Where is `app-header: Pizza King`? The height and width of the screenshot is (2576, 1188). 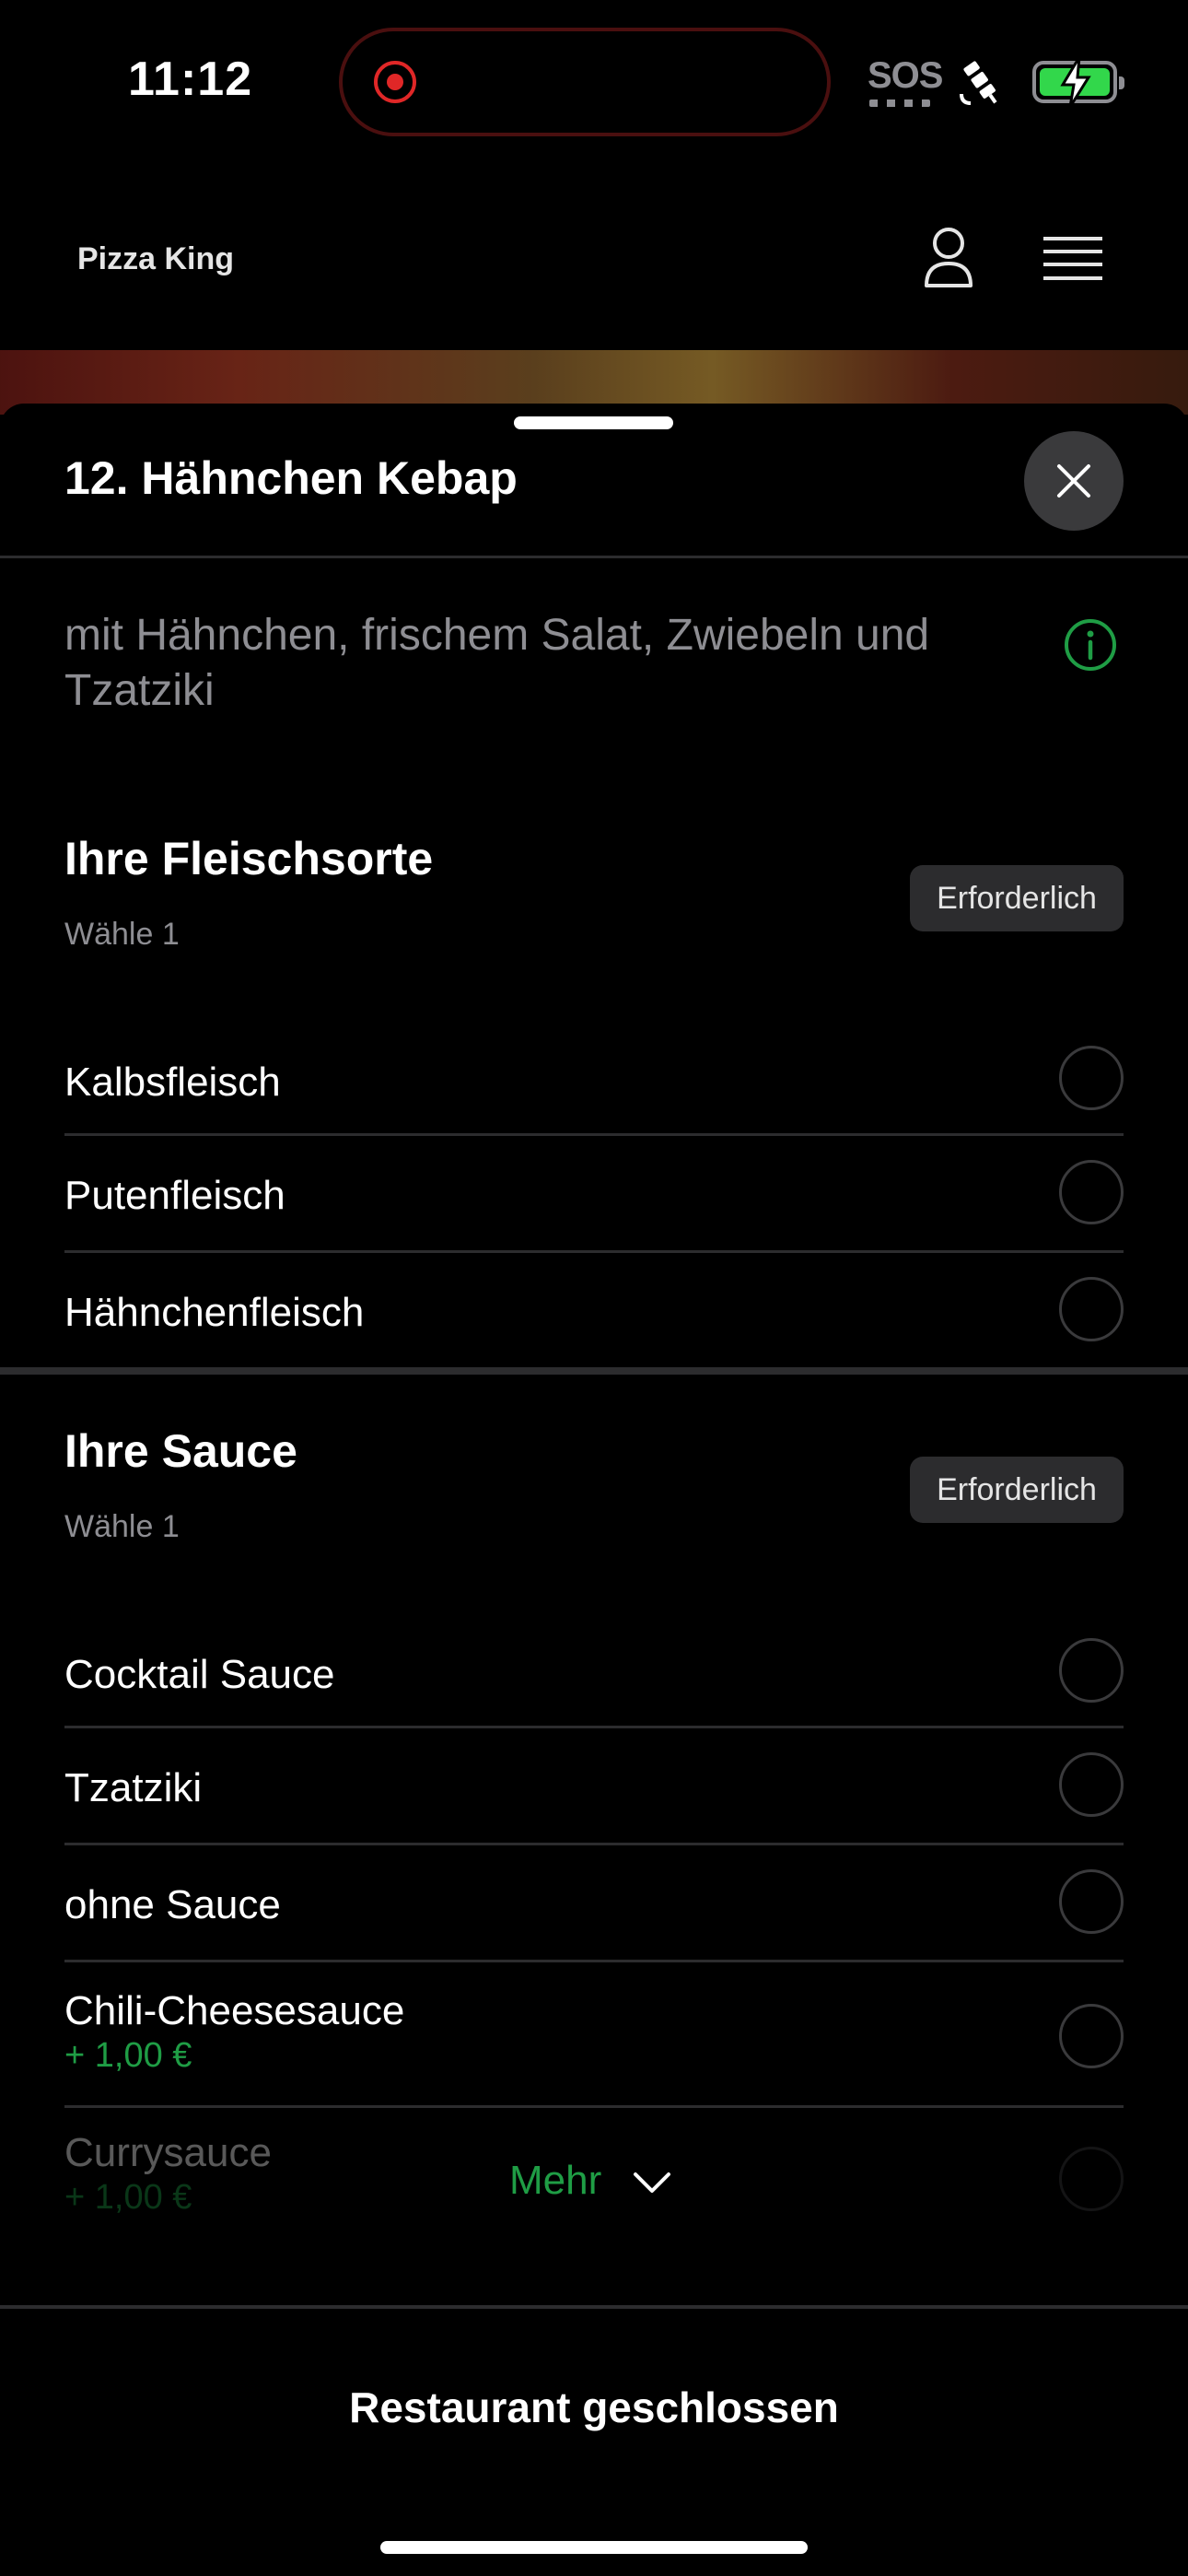 app-header: Pizza King is located at coordinates (594, 258).